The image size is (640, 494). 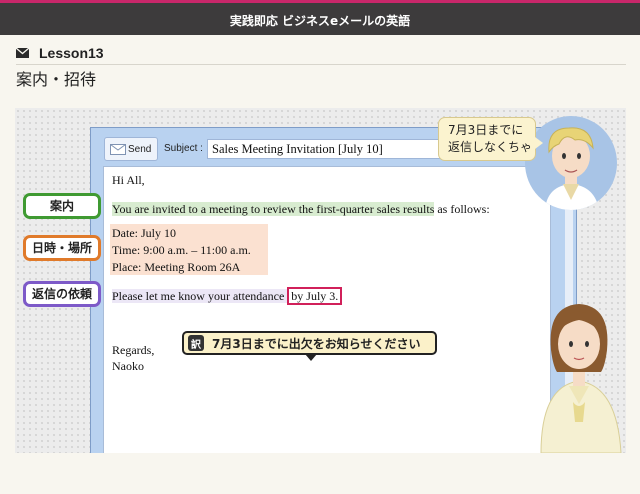 I want to click on page-subtitle: 案内・招待, so click(x=56, y=79).